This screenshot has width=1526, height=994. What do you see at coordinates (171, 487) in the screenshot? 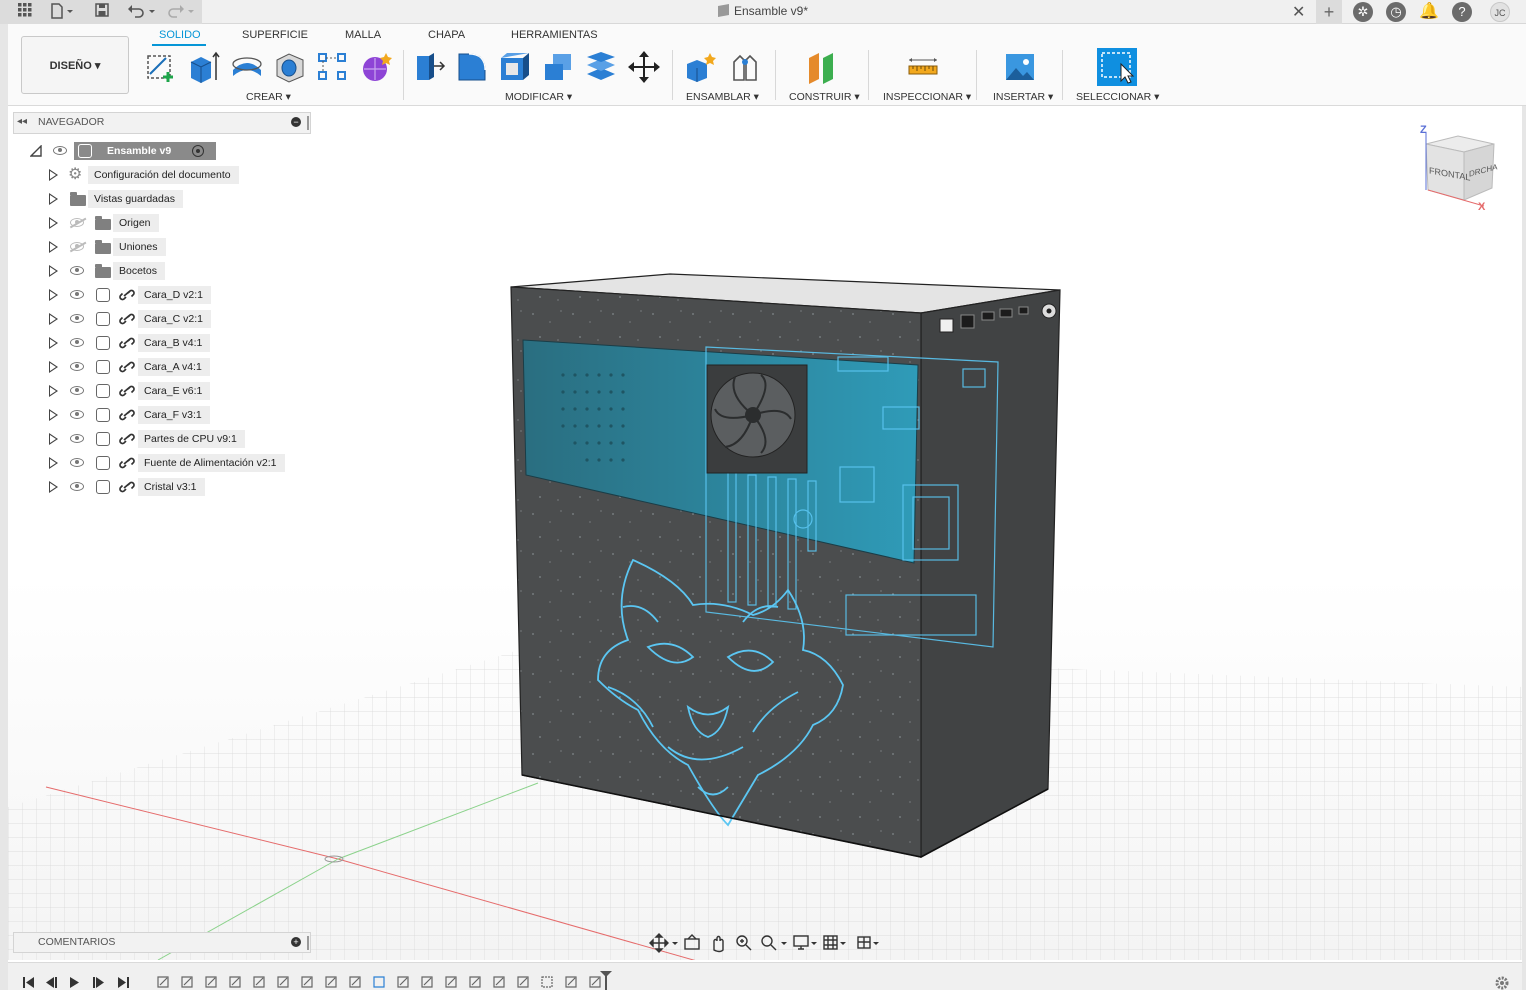
I see `tree-item-label: Cristal v3:1` at bounding box center [171, 487].